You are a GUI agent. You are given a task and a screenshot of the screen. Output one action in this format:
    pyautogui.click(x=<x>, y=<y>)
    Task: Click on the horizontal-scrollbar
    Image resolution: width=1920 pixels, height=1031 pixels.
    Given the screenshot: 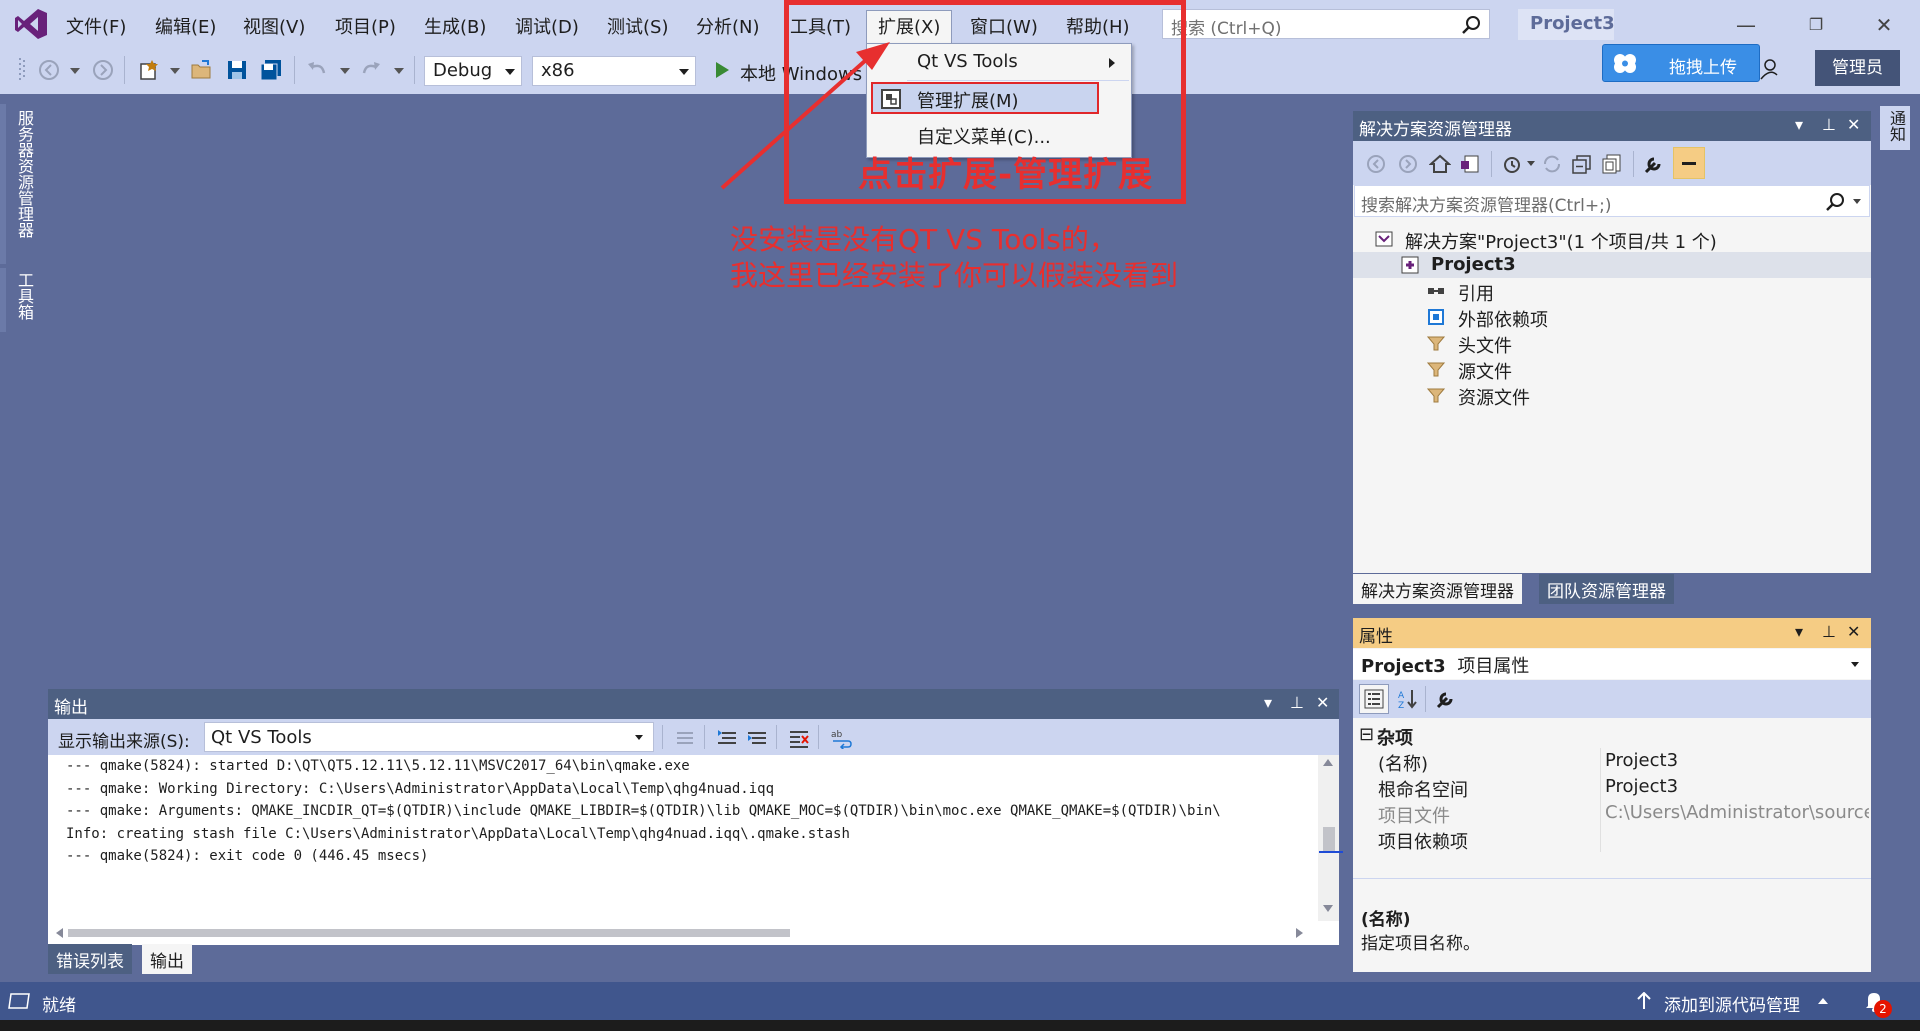 What is the action you would take?
    pyautogui.click(x=693, y=933)
    